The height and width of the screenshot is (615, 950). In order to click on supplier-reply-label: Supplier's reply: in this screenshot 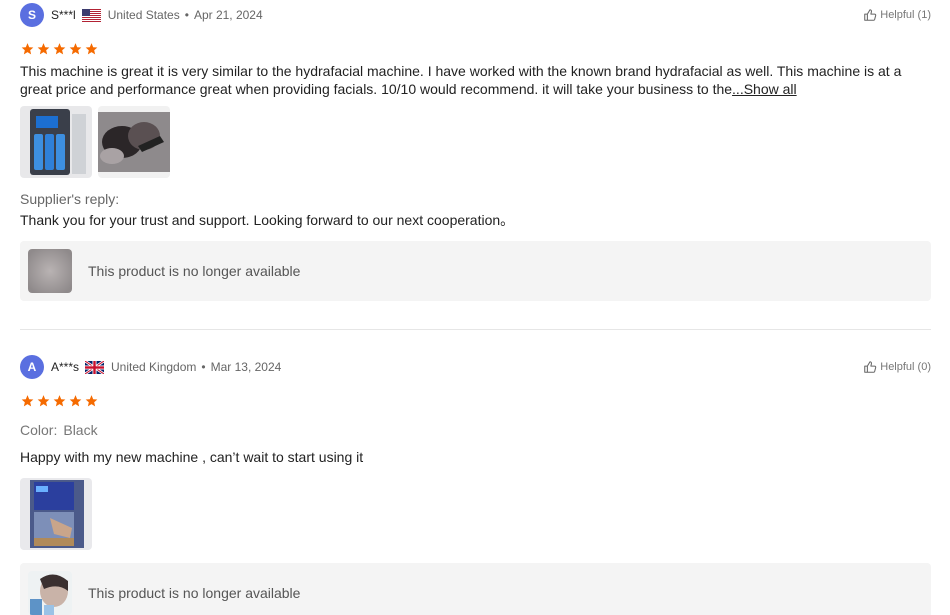, I will do `click(70, 199)`.